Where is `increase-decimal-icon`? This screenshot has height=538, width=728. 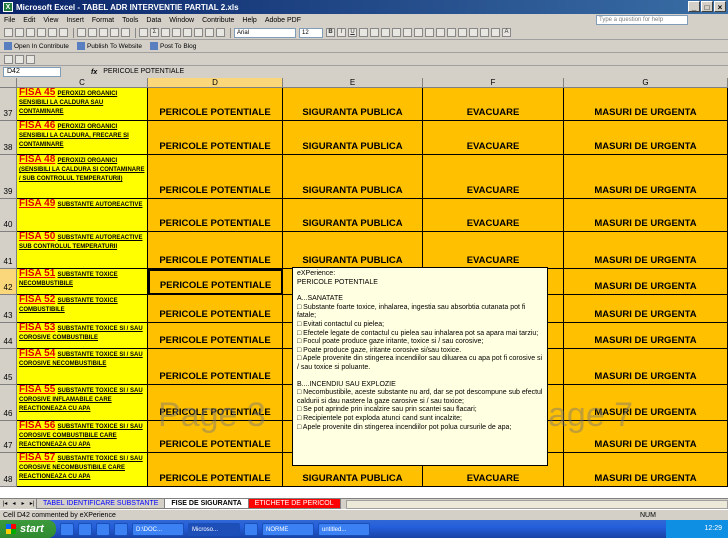
increase-decimal-icon is located at coordinates (440, 32).